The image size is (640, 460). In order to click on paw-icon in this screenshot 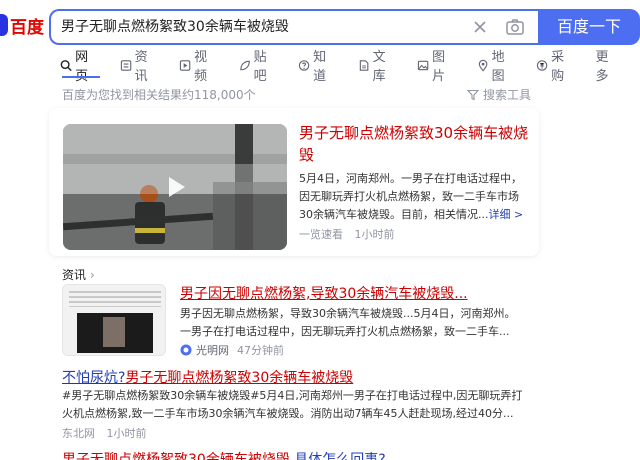, I will do `click(4, 25)`.